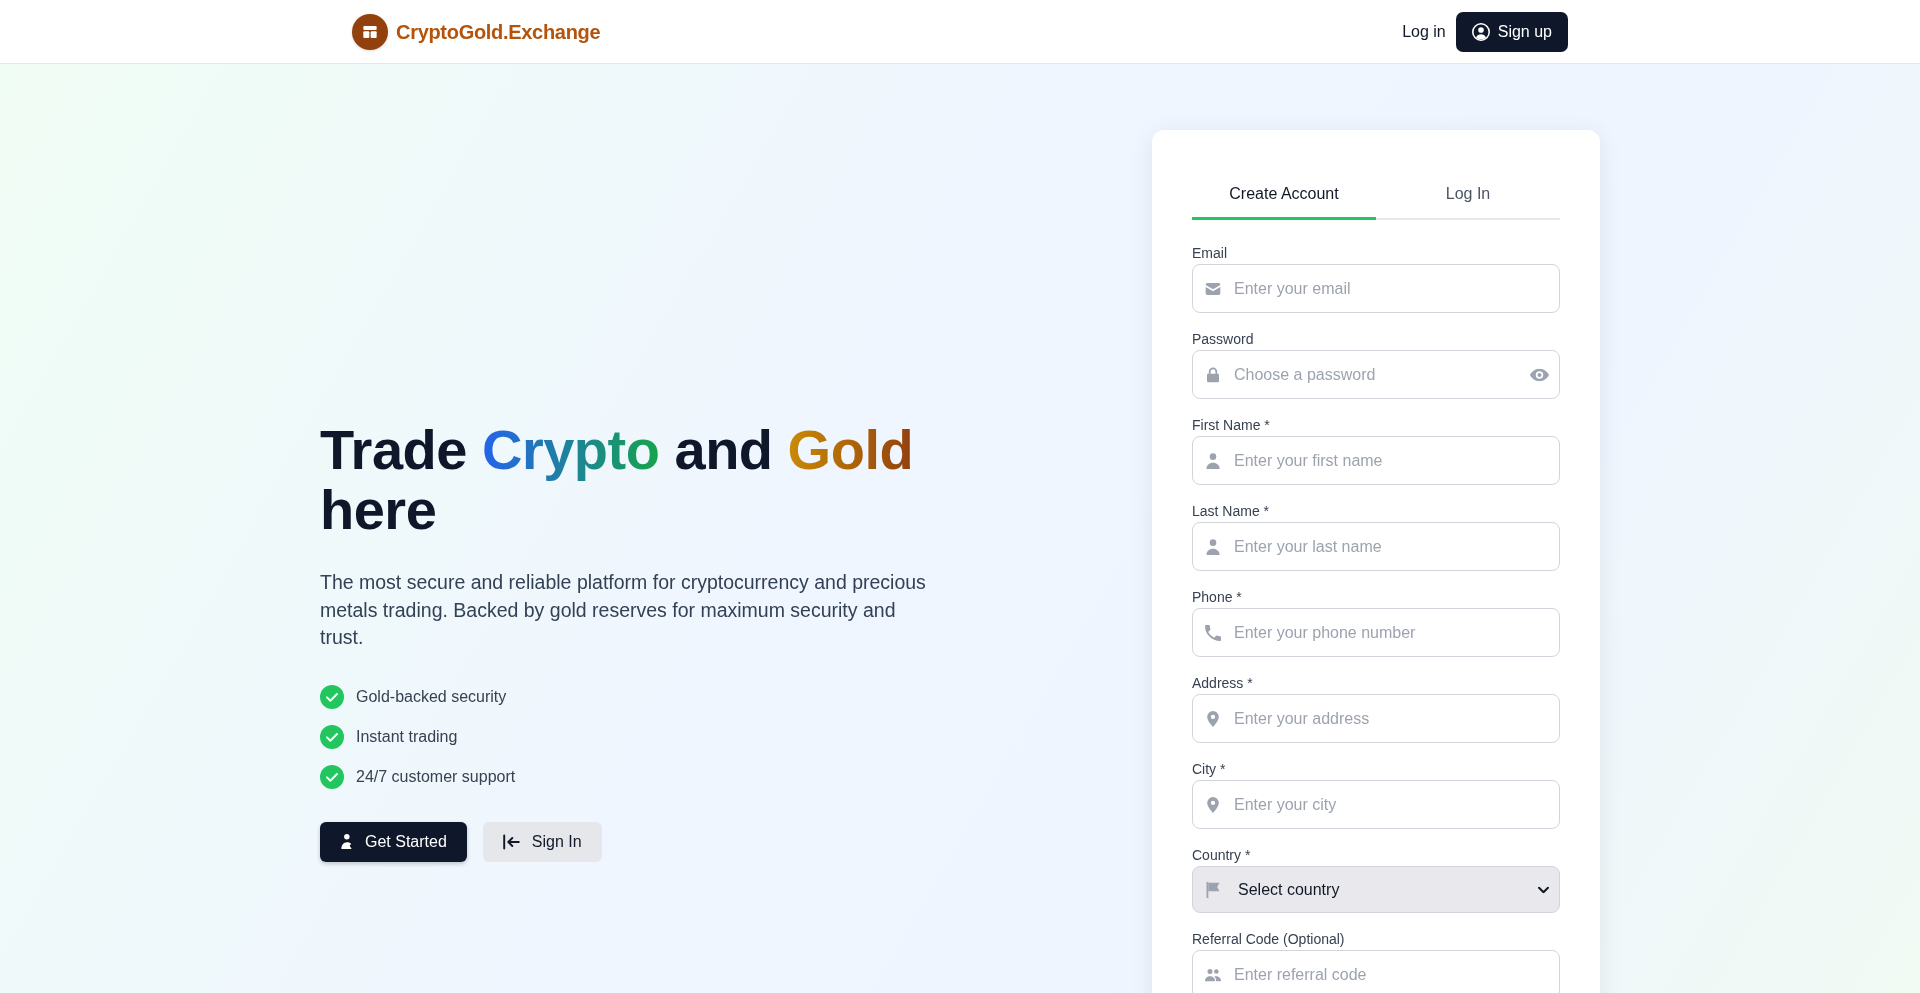 The height and width of the screenshot is (993, 1920). Describe the element at coordinates (1376, 288) in the screenshot. I see `email-input: Enter your email` at that location.